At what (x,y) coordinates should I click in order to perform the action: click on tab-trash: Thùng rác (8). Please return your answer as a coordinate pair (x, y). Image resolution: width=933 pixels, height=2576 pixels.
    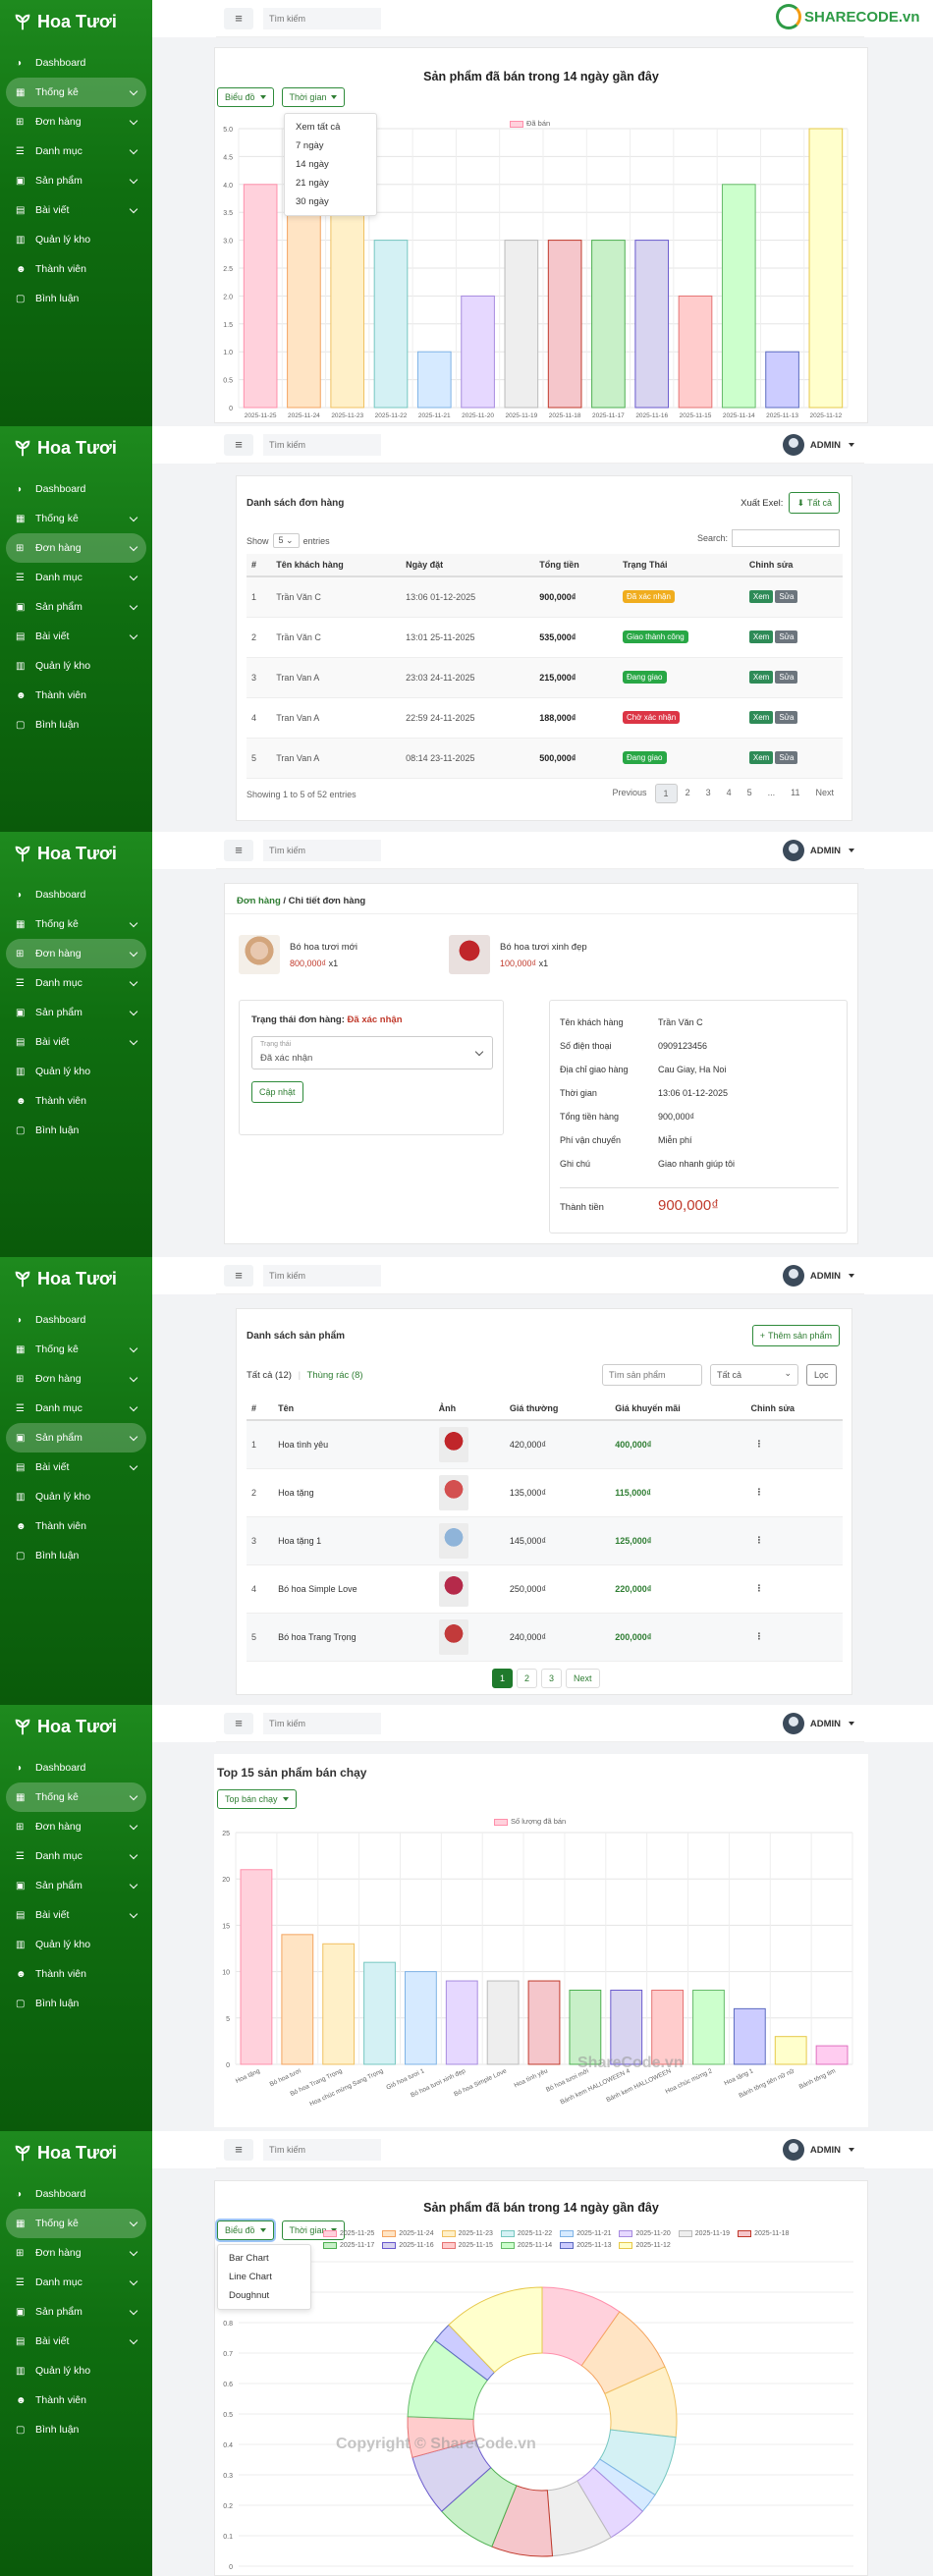
    Looking at the image, I should click on (335, 1376).